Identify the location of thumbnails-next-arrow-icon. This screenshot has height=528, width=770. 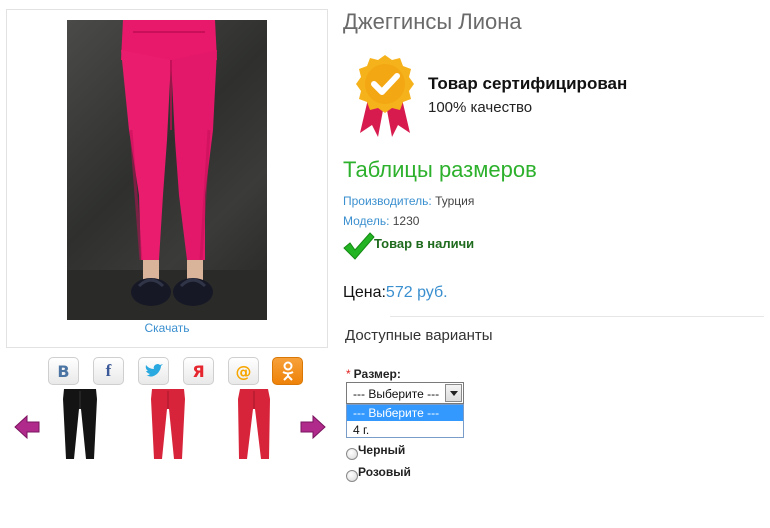
(313, 427).